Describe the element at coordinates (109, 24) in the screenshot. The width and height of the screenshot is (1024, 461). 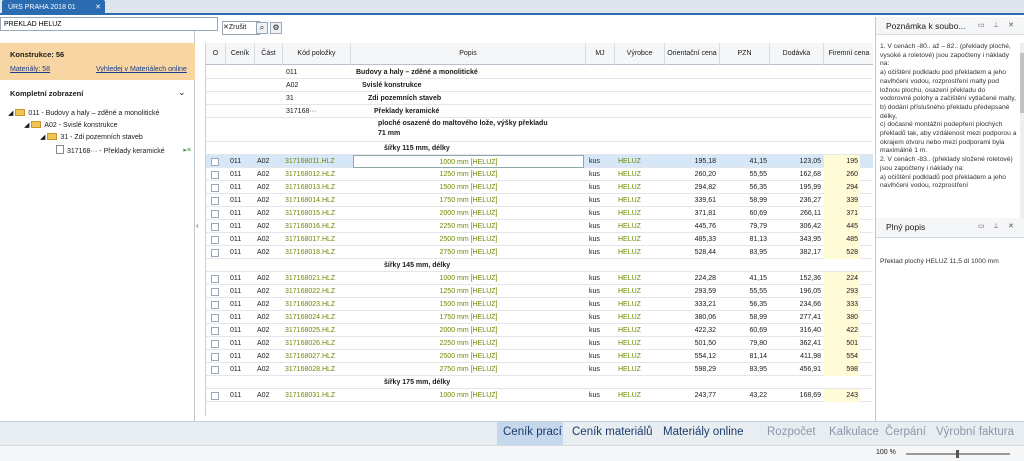
I see `search-input` at that location.